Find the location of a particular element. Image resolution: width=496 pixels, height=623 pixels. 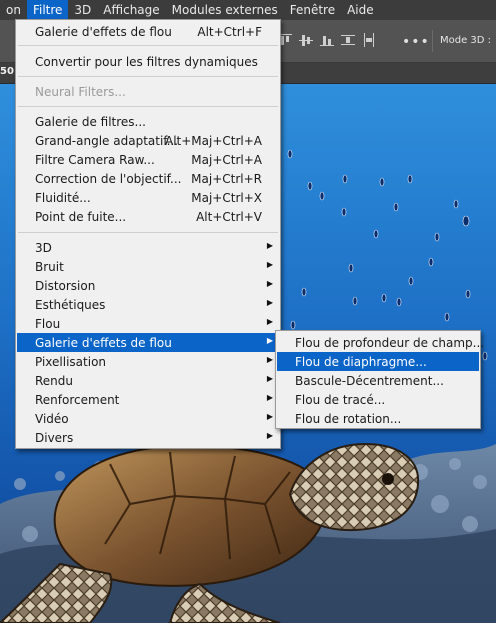

menu-item-blur: Flou ▶ is located at coordinates (148, 323).